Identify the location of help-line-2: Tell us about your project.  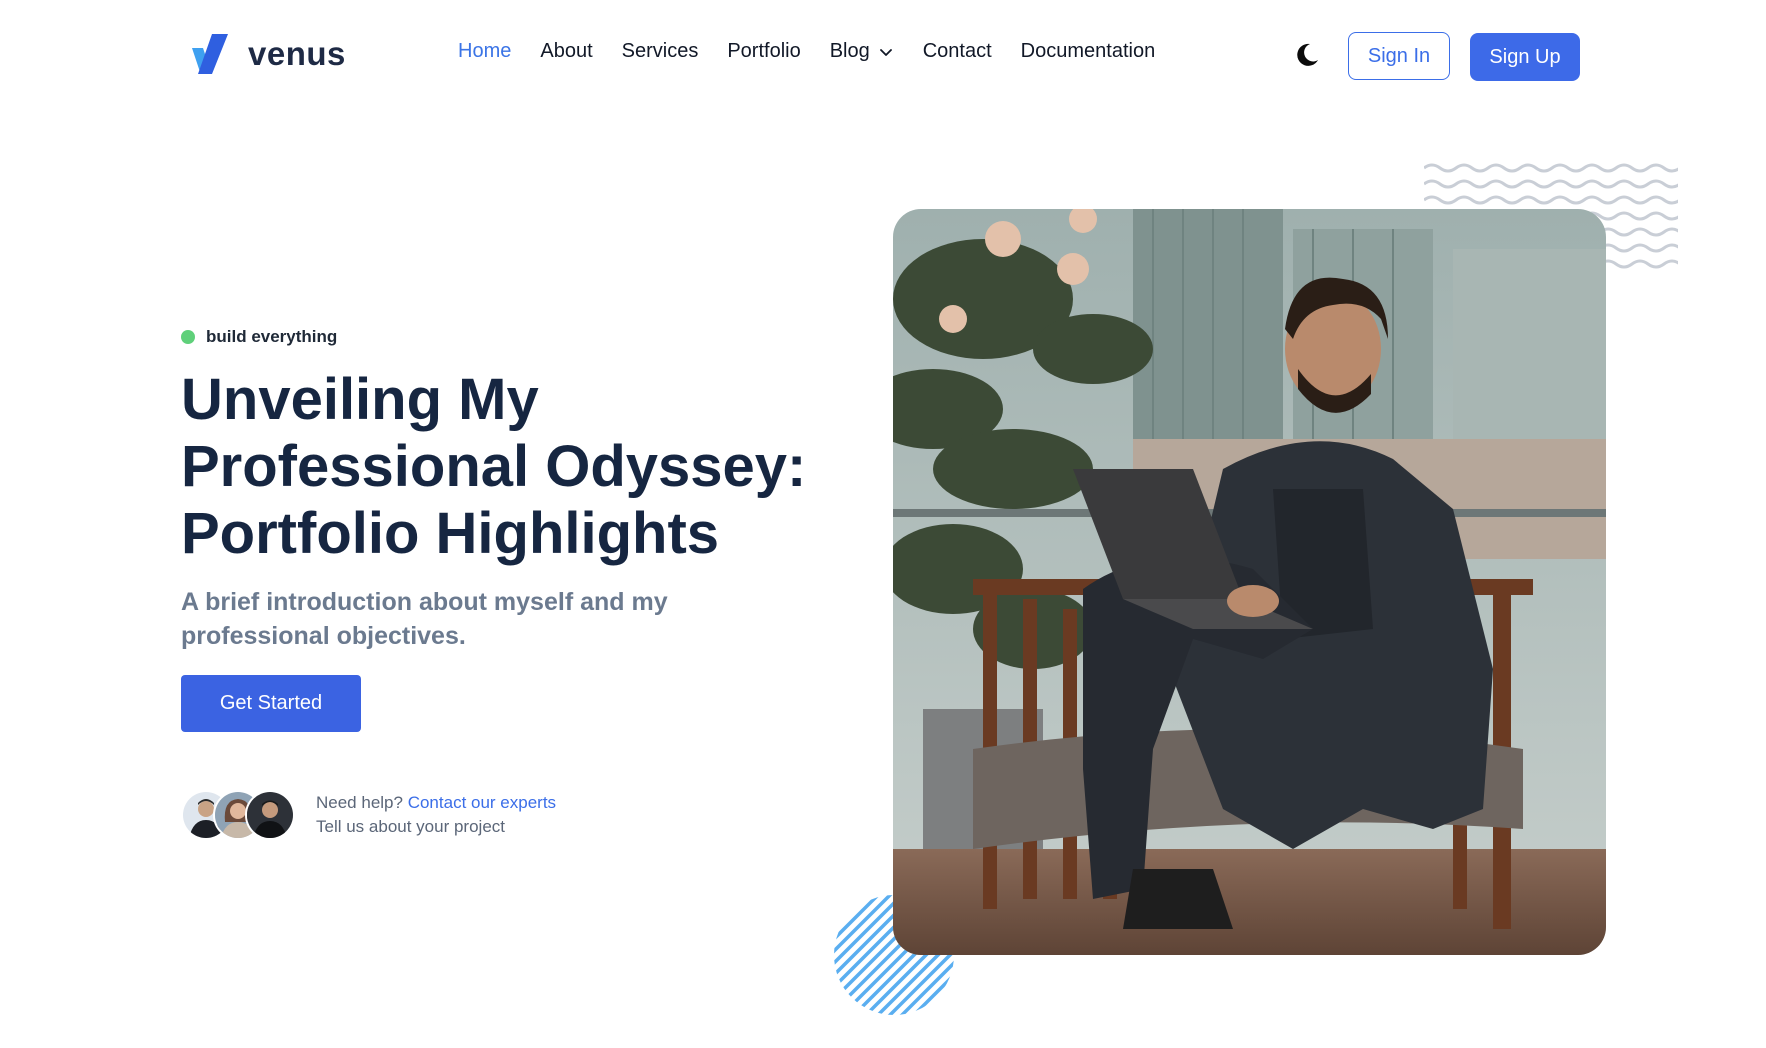
(410, 826).